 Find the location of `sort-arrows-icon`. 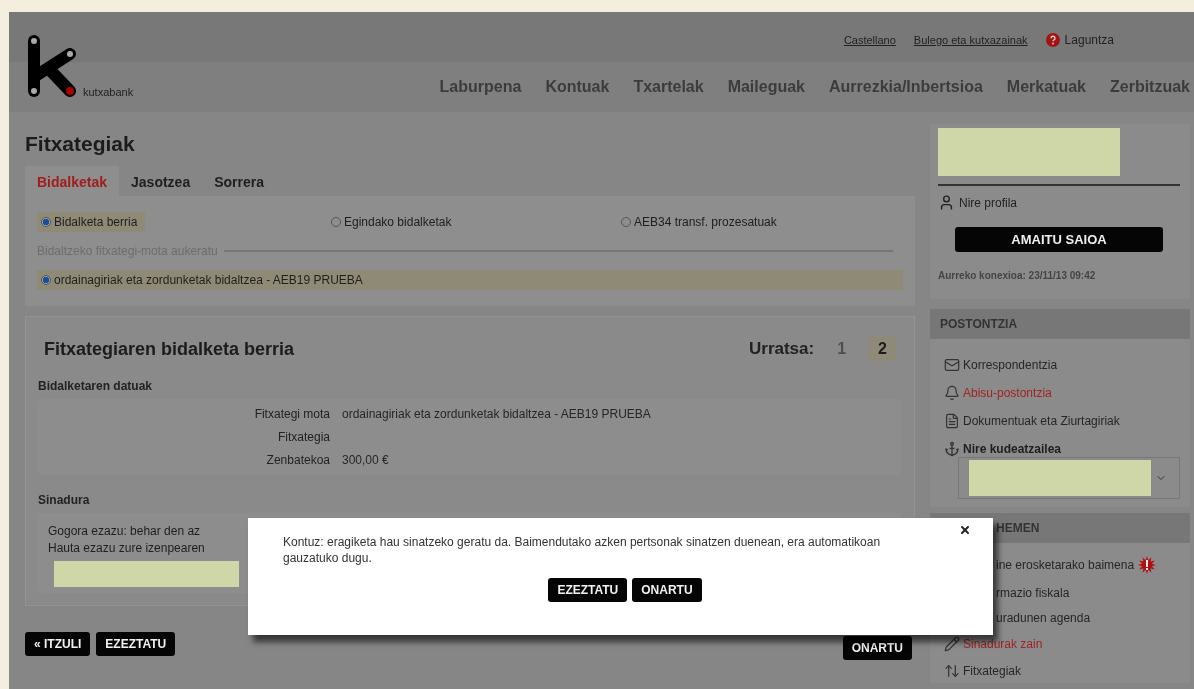

sort-arrows-icon is located at coordinates (952, 671).